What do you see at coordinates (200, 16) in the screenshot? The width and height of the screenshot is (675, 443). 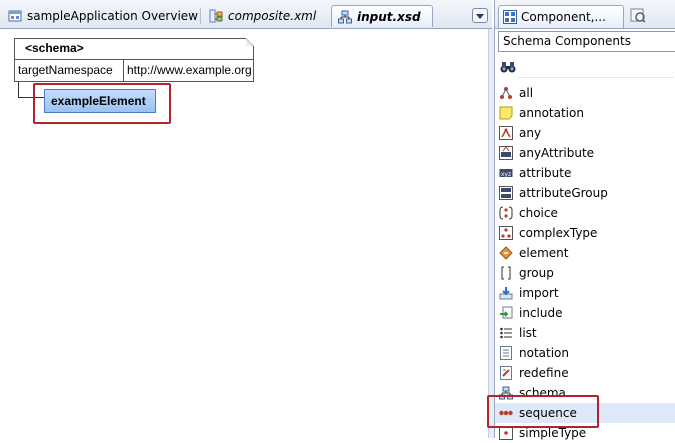 I see `tab-separator` at bounding box center [200, 16].